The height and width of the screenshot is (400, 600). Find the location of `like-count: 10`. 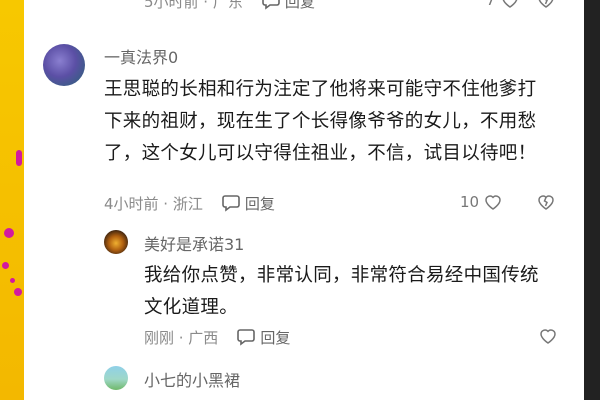

like-count: 10 is located at coordinates (470, 202).